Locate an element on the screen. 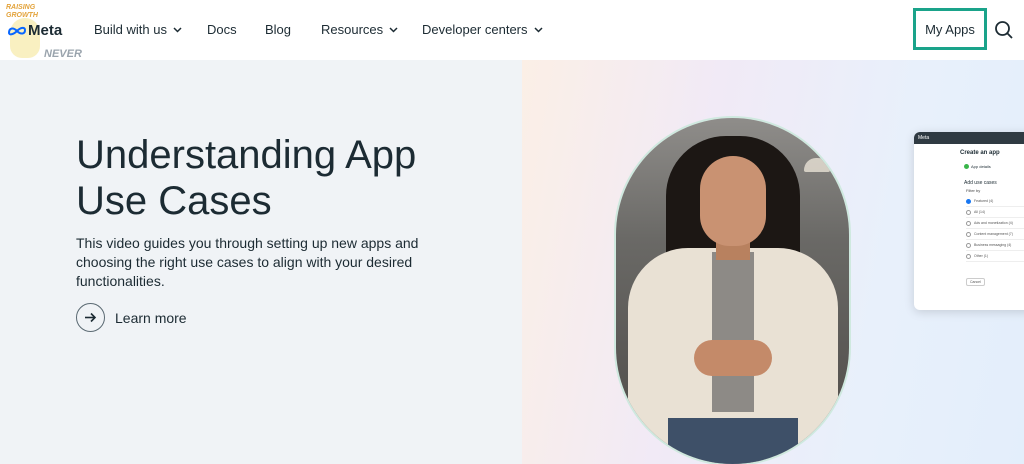 Image resolution: width=1024 pixels, height=464 pixels. hero-title: Understanding App Use Cases is located at coordinates (246, 178).